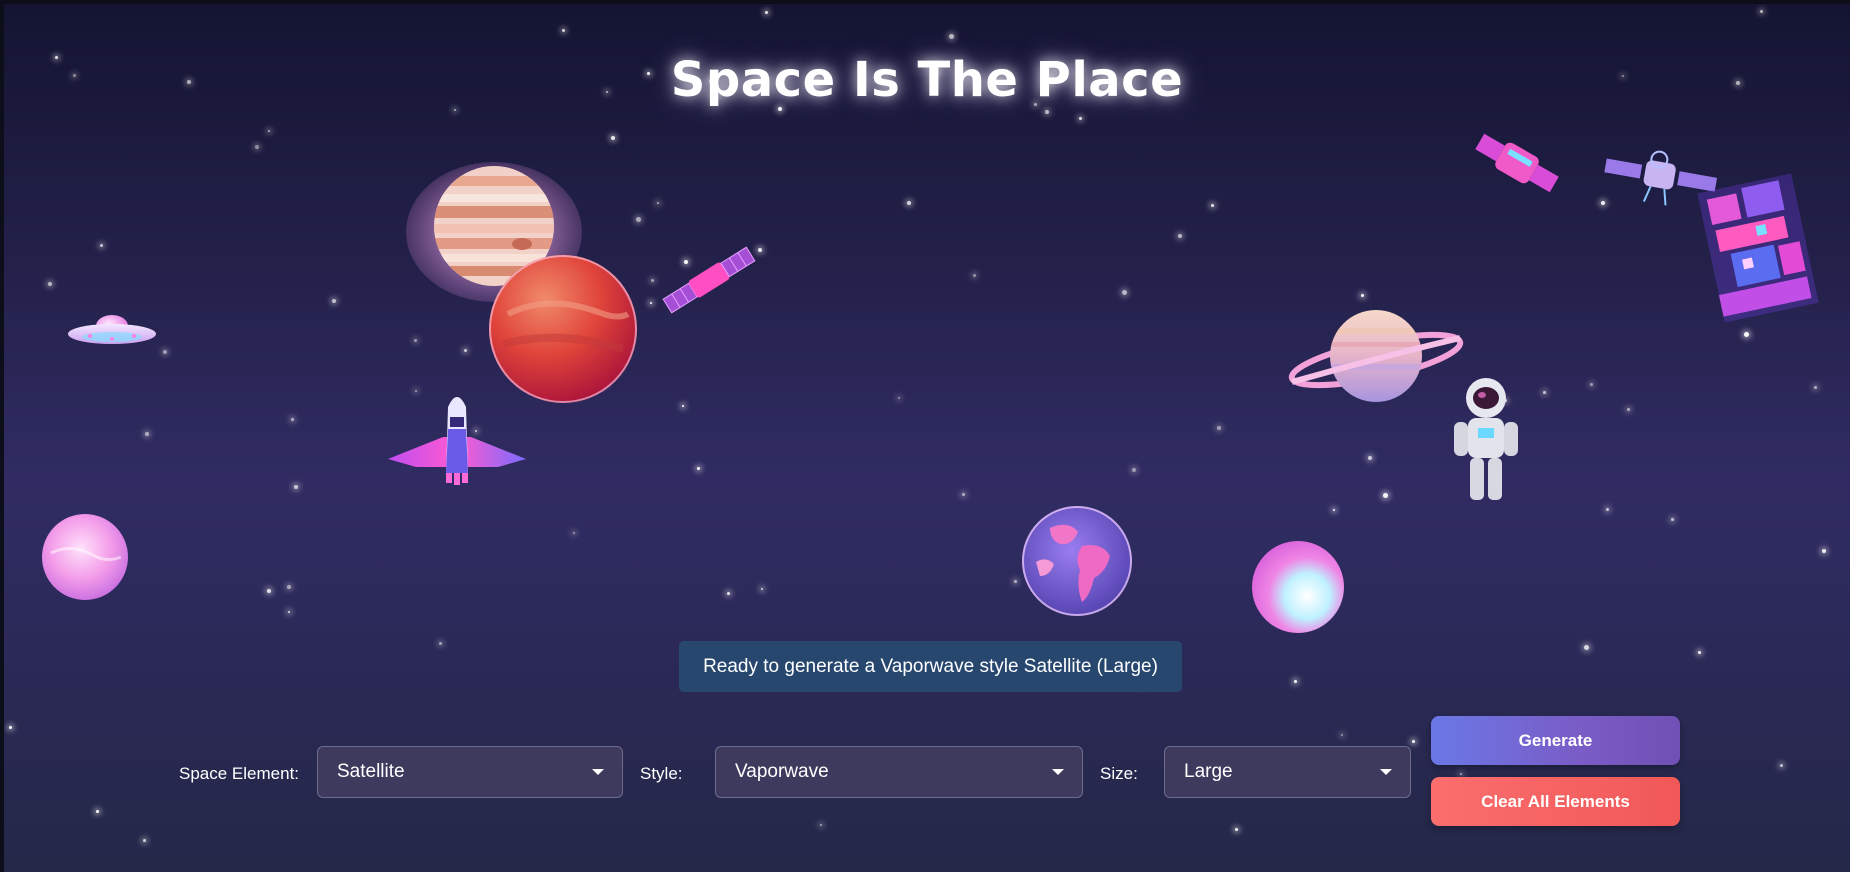 The width and height of the screenshot is (1850, 872). Describe the element at coordinates (1077, 562) in the screenshot. I see `earth-globe-icon` at that location.